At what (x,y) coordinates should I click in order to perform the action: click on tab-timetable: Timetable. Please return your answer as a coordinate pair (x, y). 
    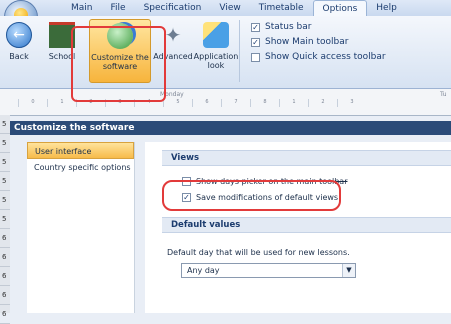
    Looking at the image, I should click on (281, 8).